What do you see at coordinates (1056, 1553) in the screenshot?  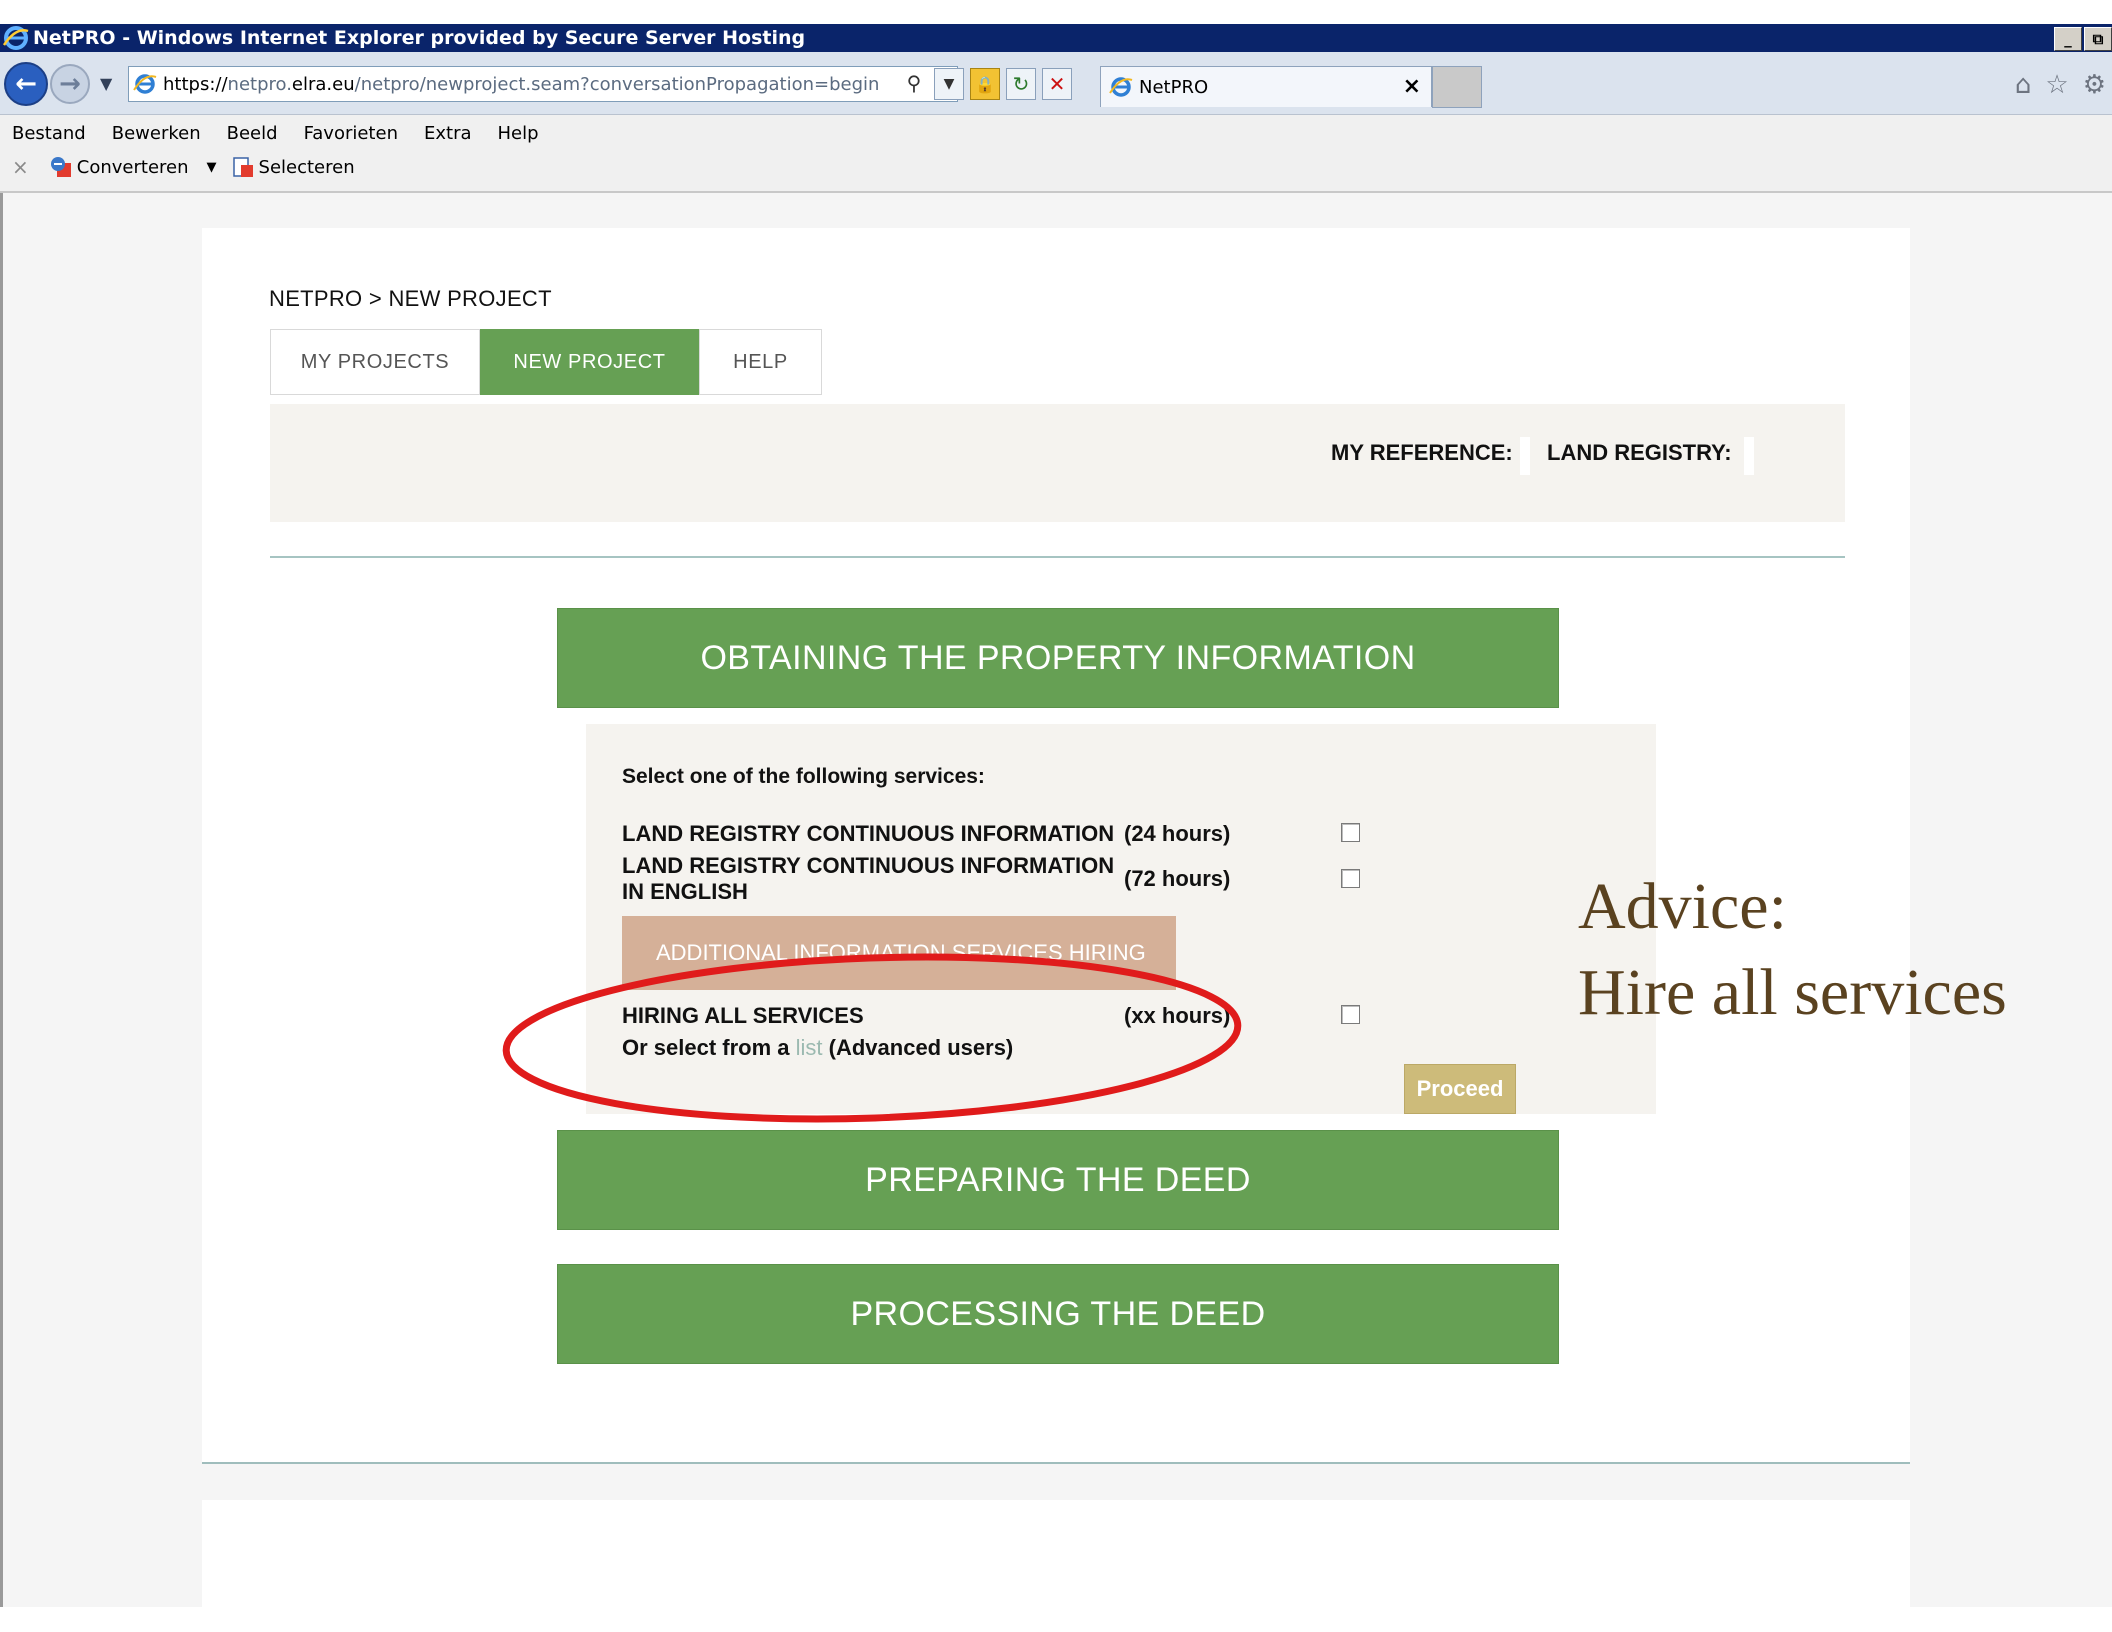 I see `footer-panel` at bounding box center [1056, 1553].